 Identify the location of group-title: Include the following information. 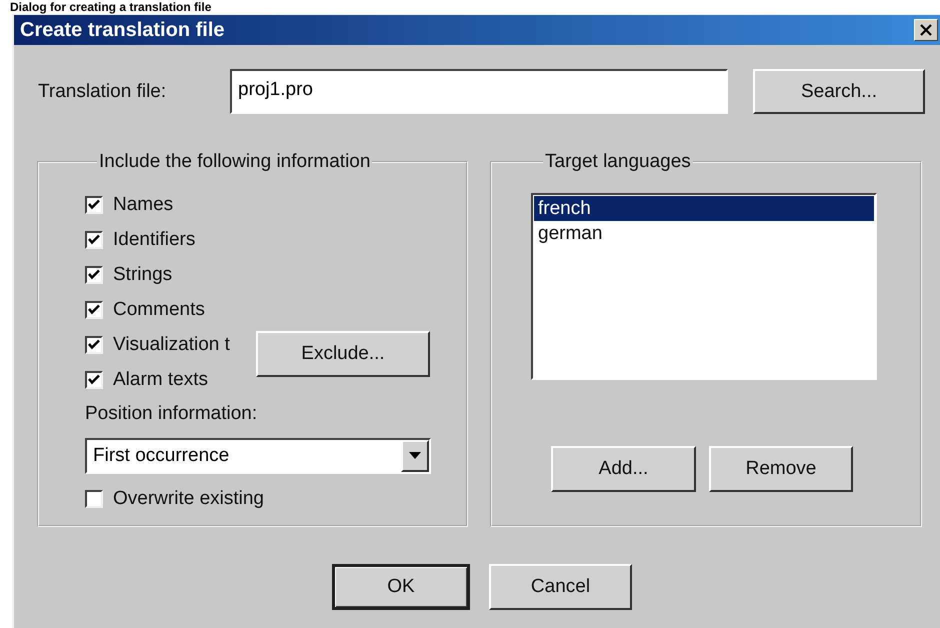
(235, 162).